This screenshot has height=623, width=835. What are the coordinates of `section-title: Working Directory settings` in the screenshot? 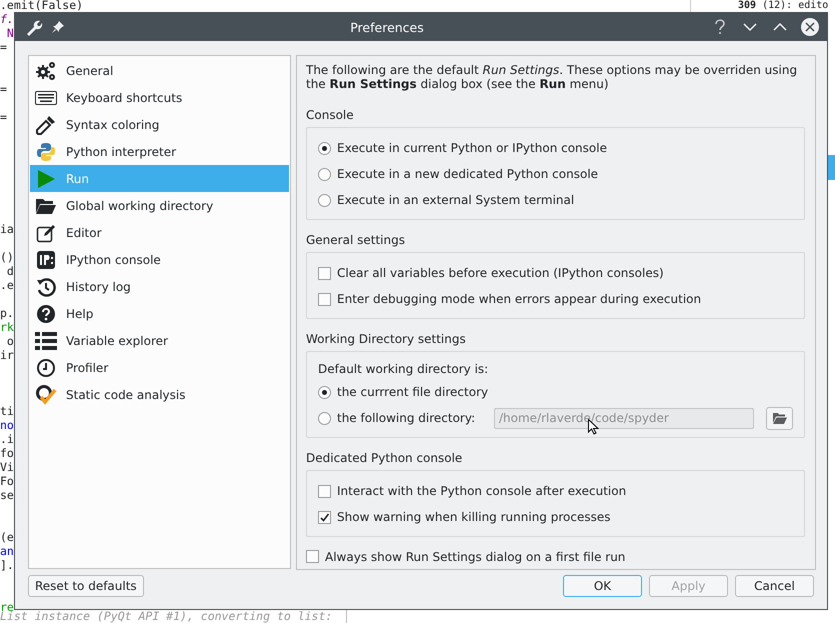 It's located at (386, 339).